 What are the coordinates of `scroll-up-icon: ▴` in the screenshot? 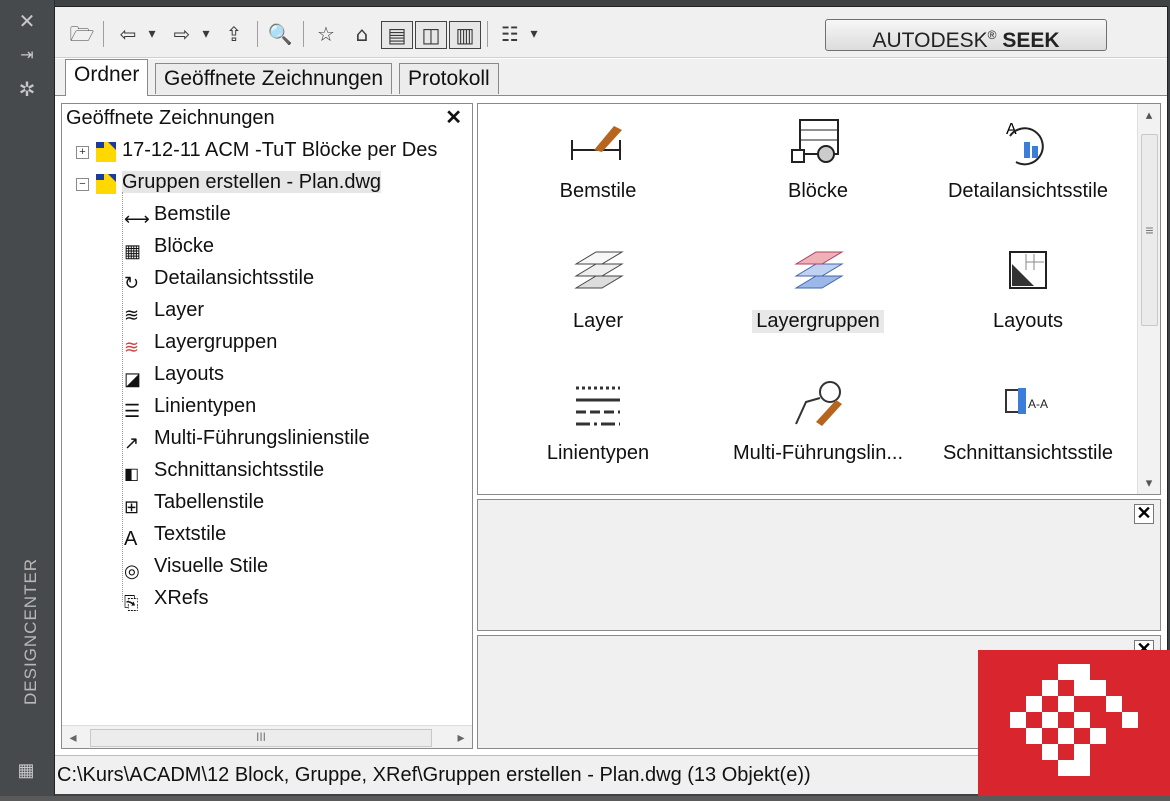 It's located at (1149, 115).